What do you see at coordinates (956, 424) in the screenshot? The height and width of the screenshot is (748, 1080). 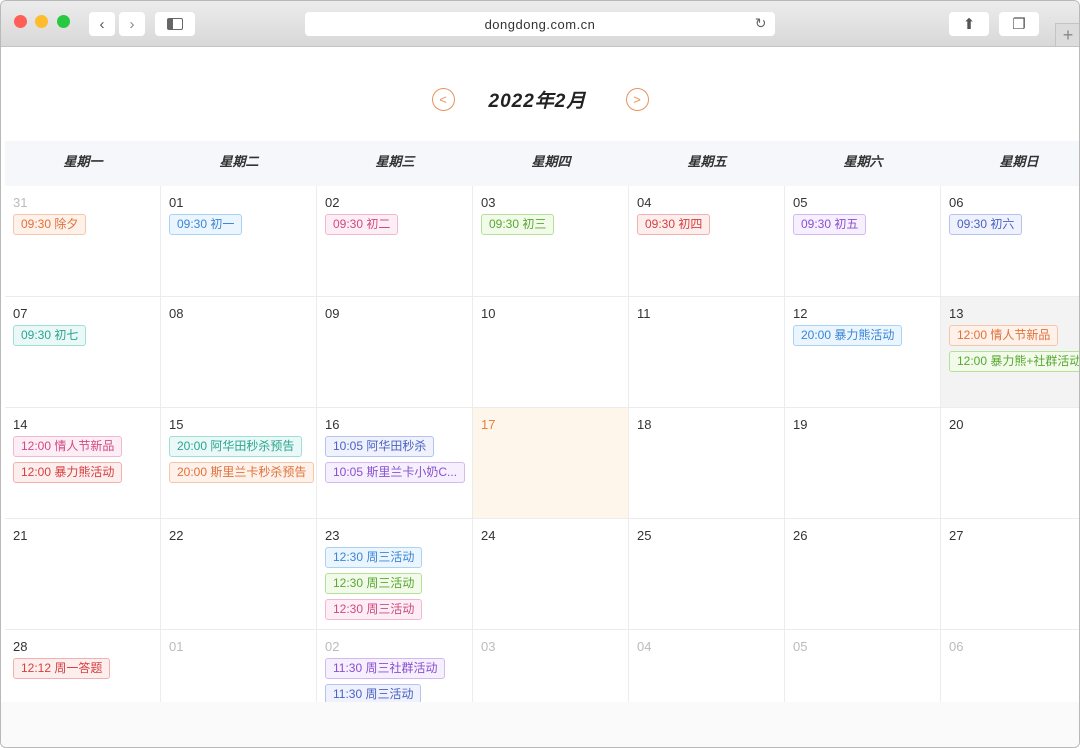 I see `day-number: 20` at bounding box center [956, 424].